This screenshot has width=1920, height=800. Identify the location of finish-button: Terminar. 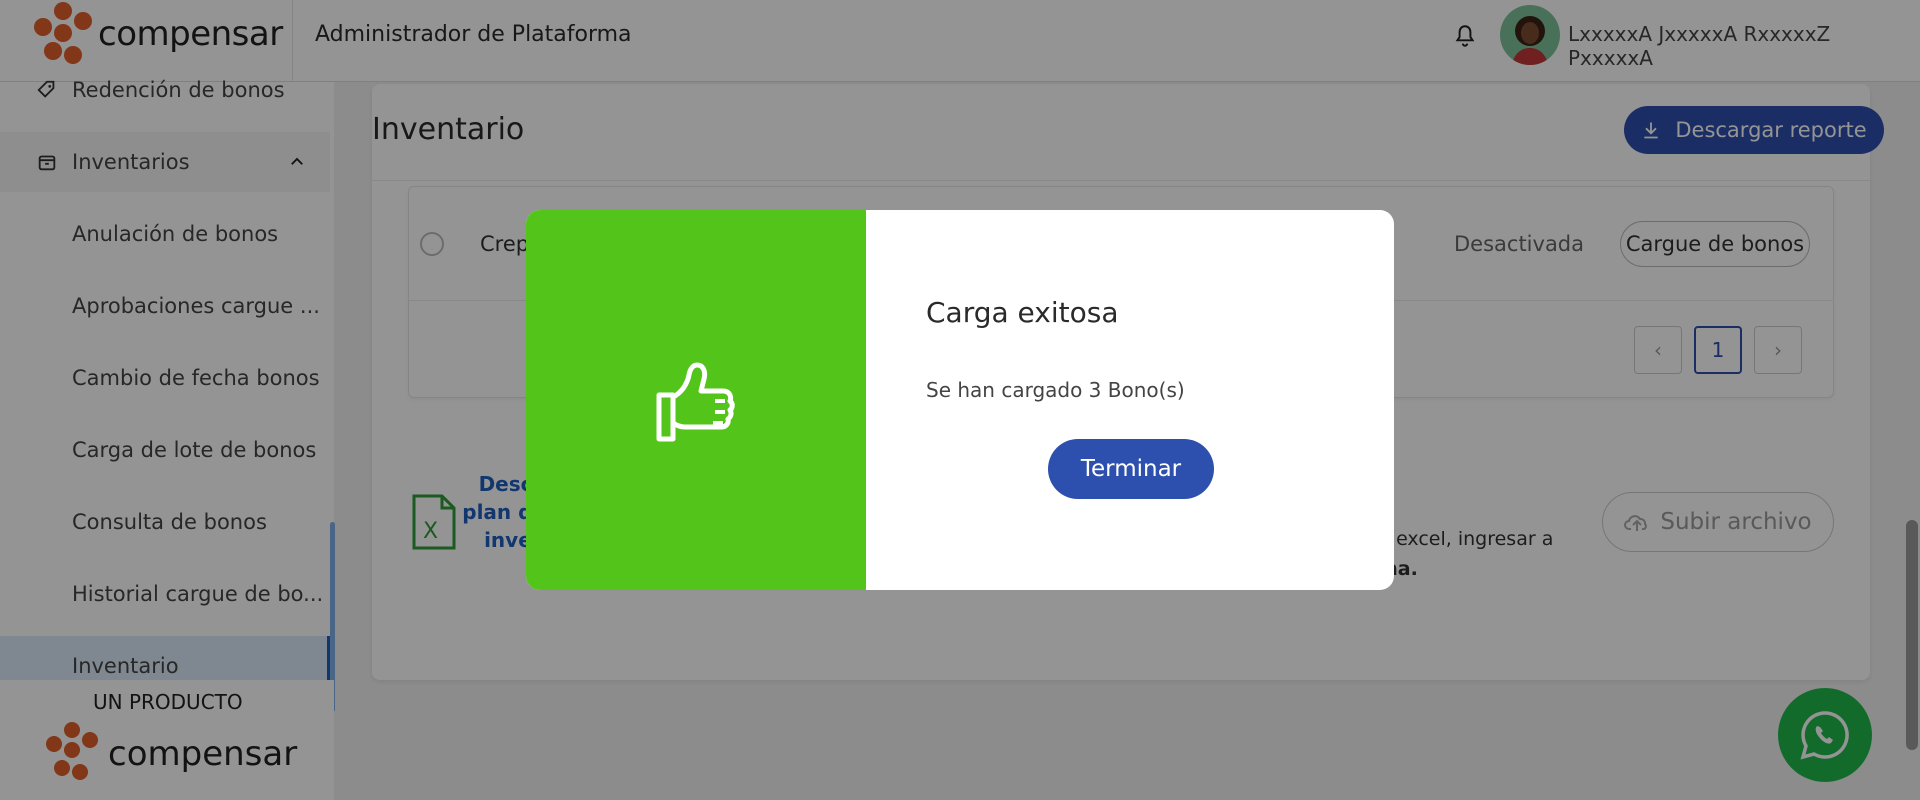
(1131, 469).